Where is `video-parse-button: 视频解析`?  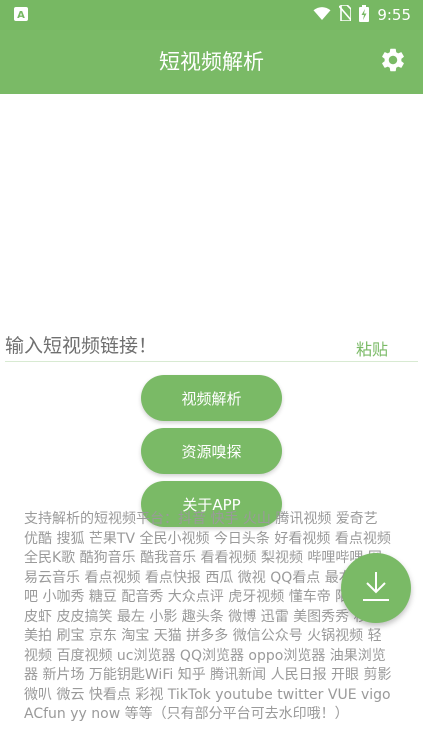 video-parse-button: 视频解析 is located at coordinates (211, 398).